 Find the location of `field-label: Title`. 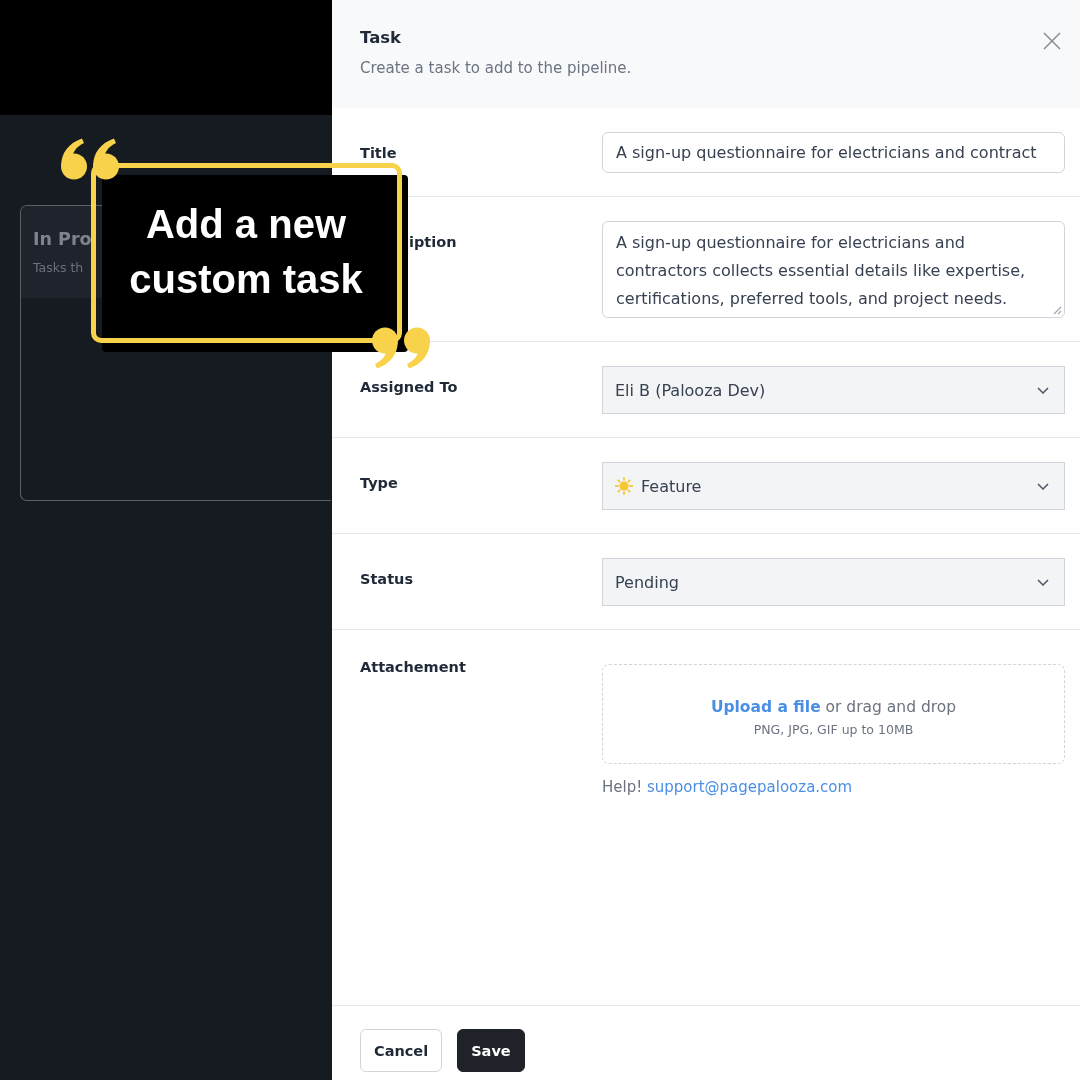

field-label: Title is located at coordinates (378, 153).